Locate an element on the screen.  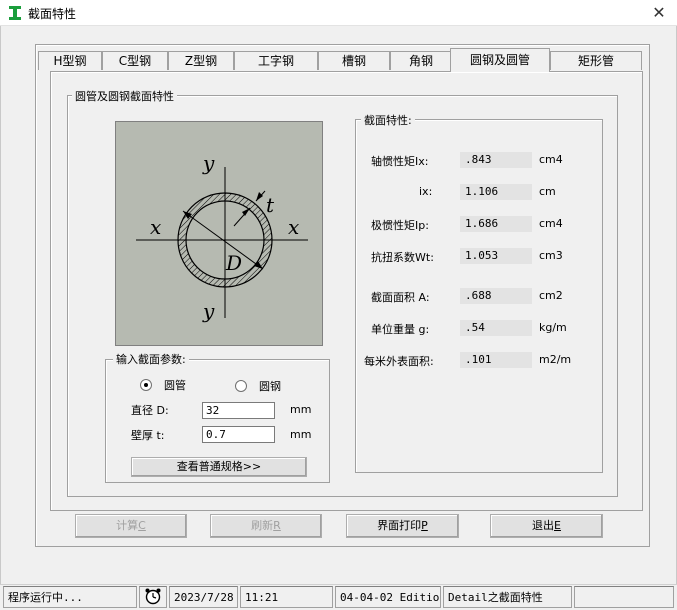
status-clock-cell is located at coordinates (153, 597).